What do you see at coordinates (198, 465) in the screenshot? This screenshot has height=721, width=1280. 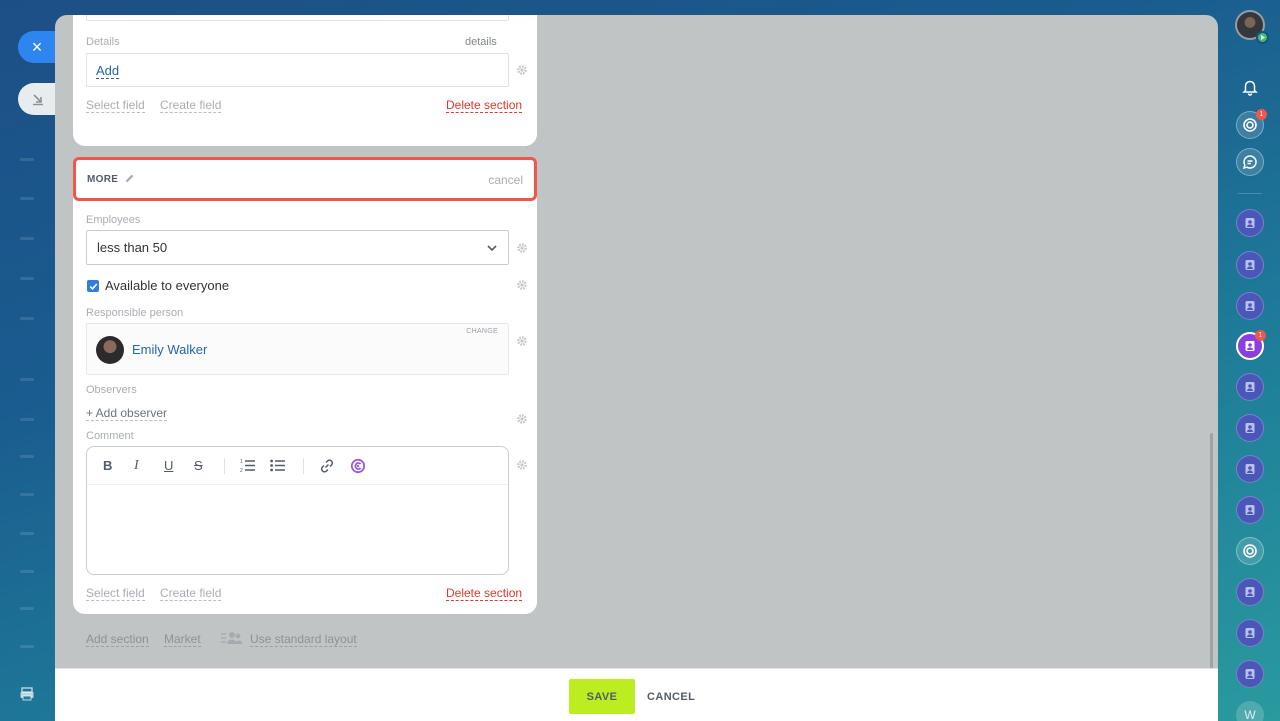 I see `strikethrough-button: S` at bounding box center [198, 465].